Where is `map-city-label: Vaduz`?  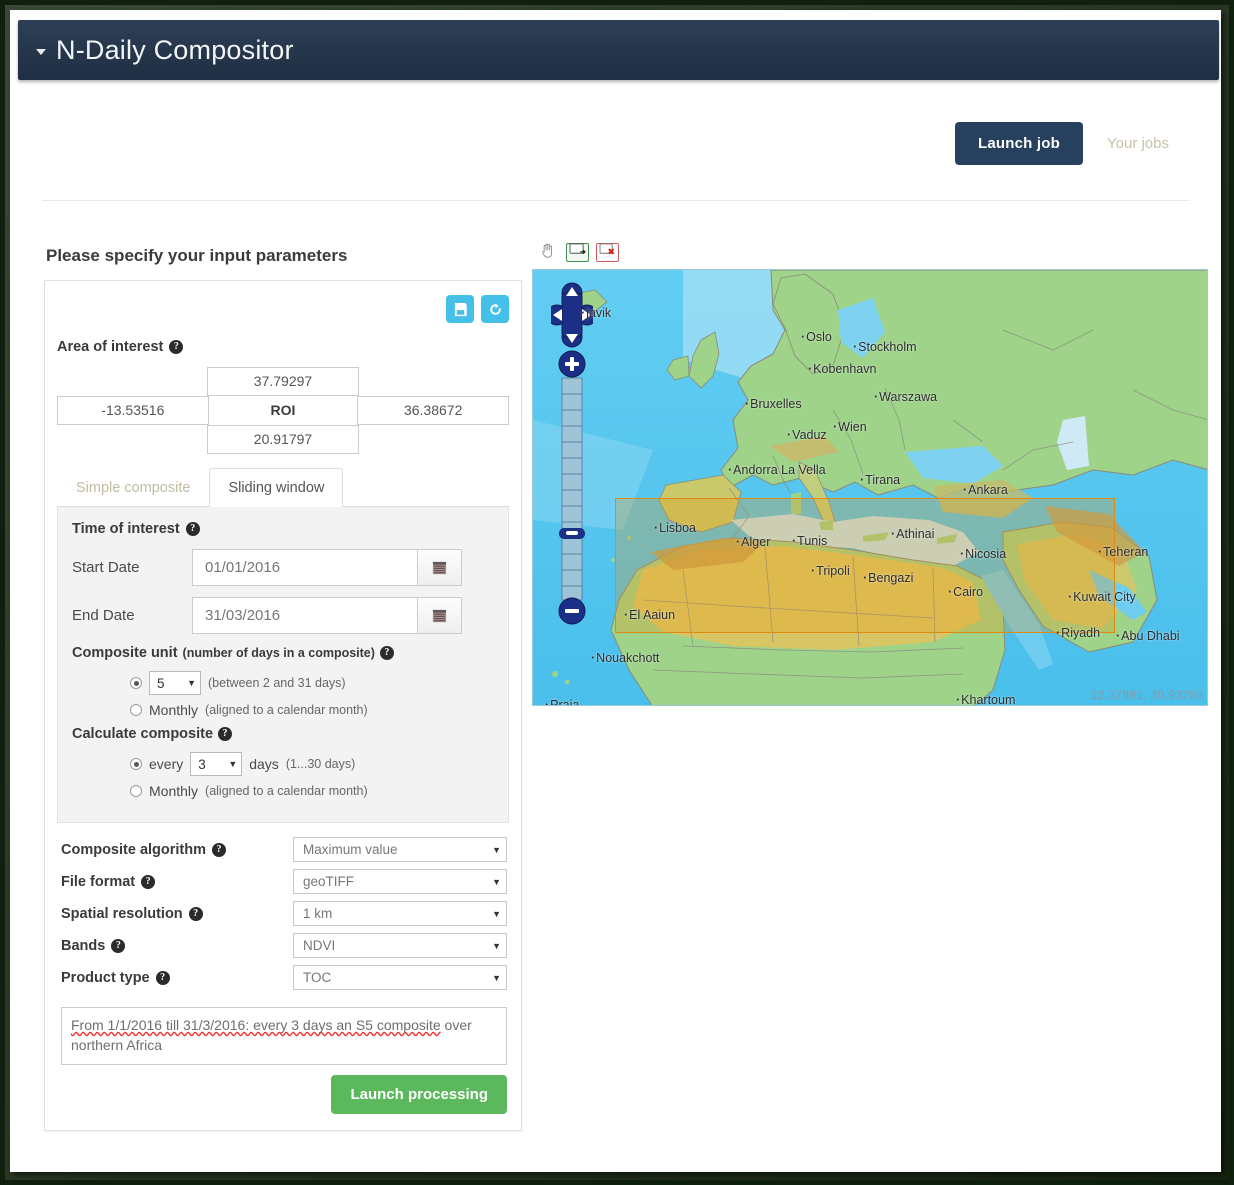 map-city-label: Vaduz is located at coordinates (807, 435).